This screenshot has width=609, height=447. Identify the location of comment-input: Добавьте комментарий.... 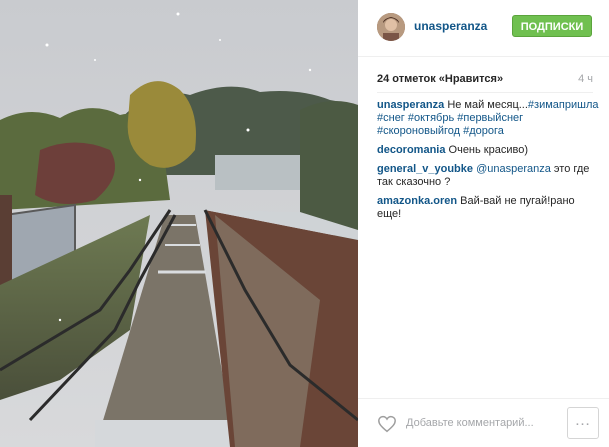
(470, 423).